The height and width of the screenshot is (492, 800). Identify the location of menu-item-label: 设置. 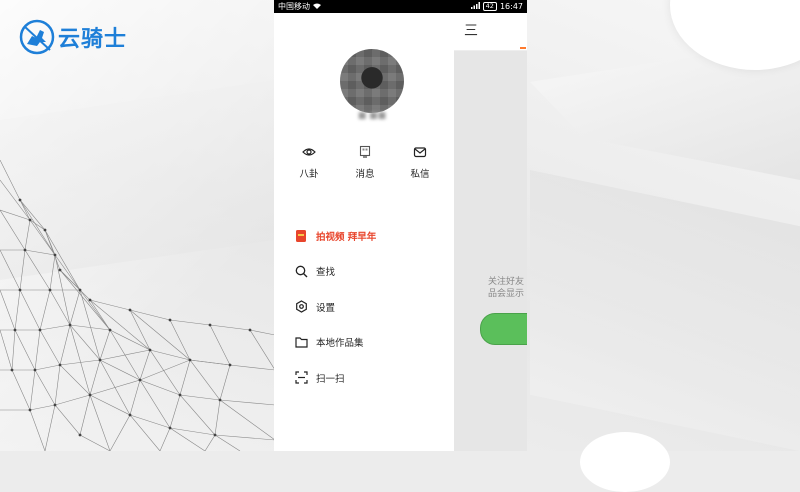
(326, 308).